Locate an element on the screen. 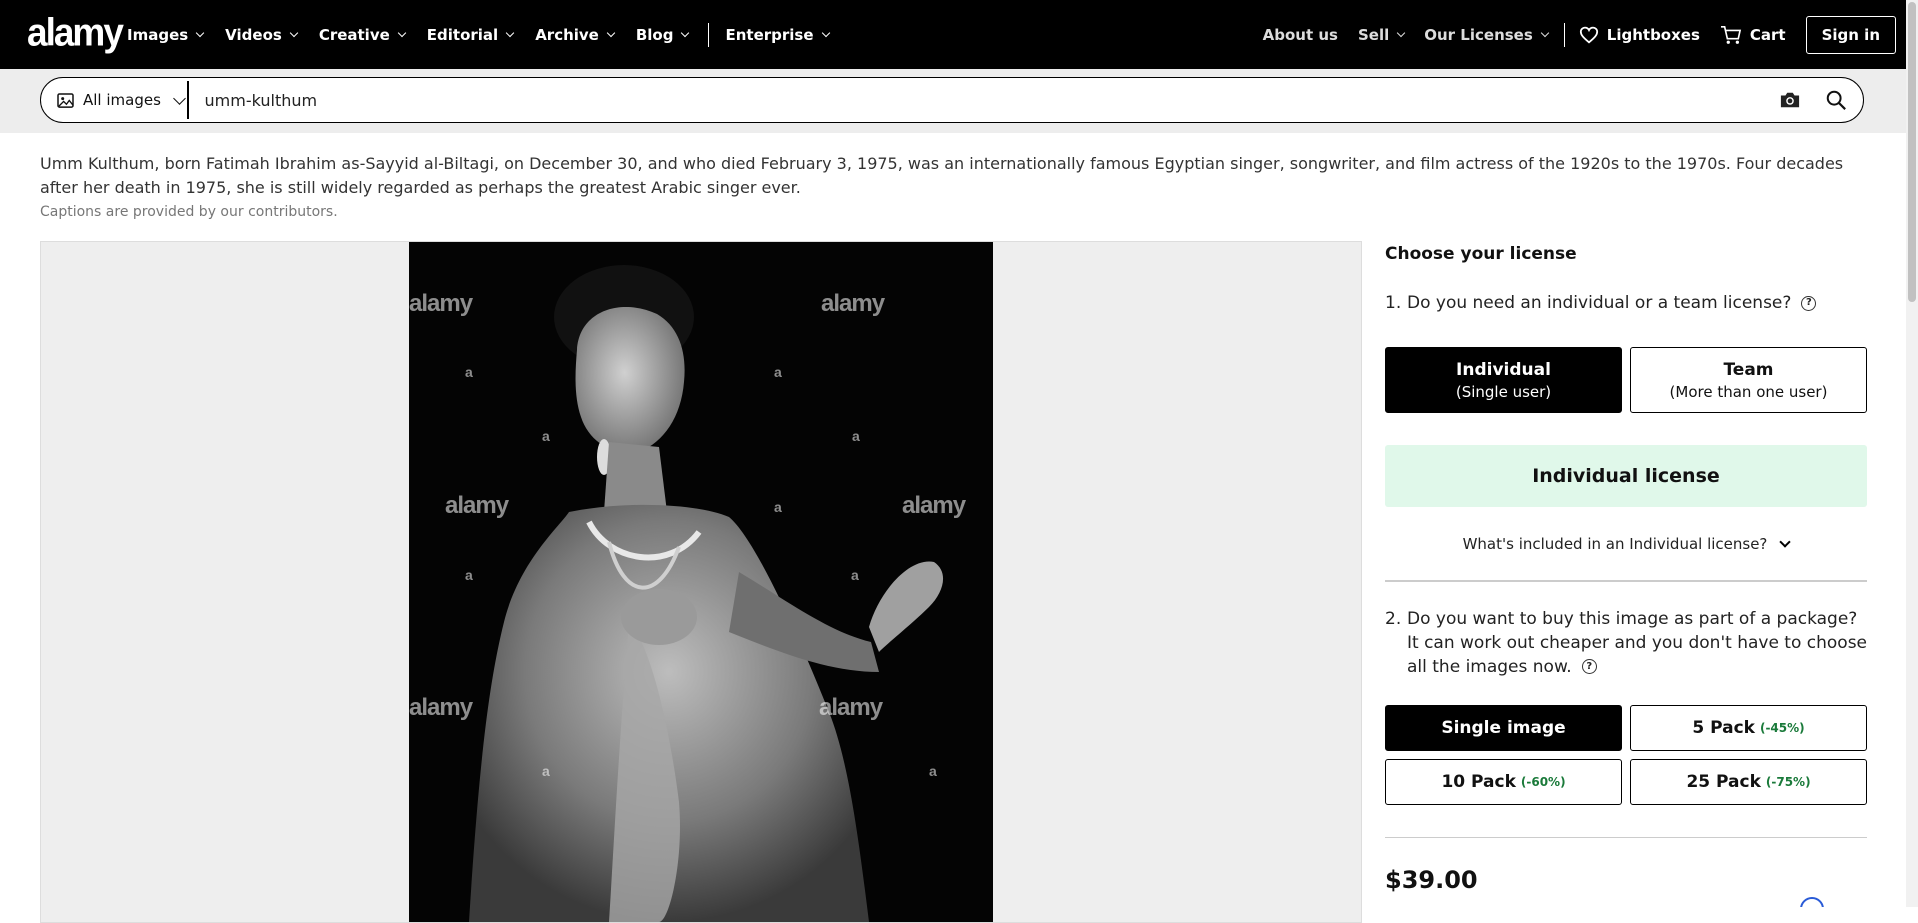 The height and width of the screenshot is (923, 1918). option-subtitle: (More than one user) is located at coordinates (1748, 391).